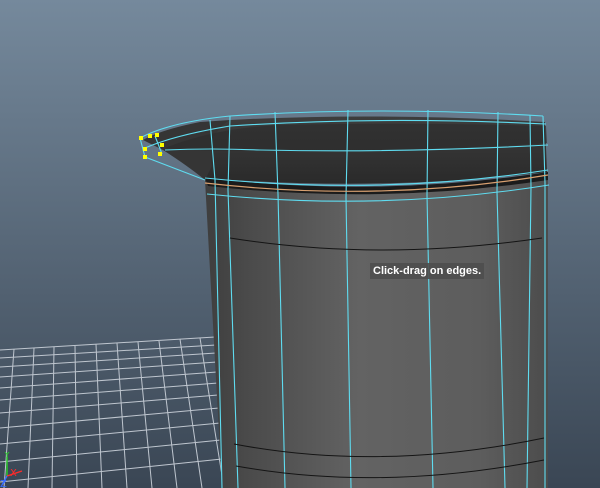  I want to click on y-axis-label: Y, so click(7, 456).